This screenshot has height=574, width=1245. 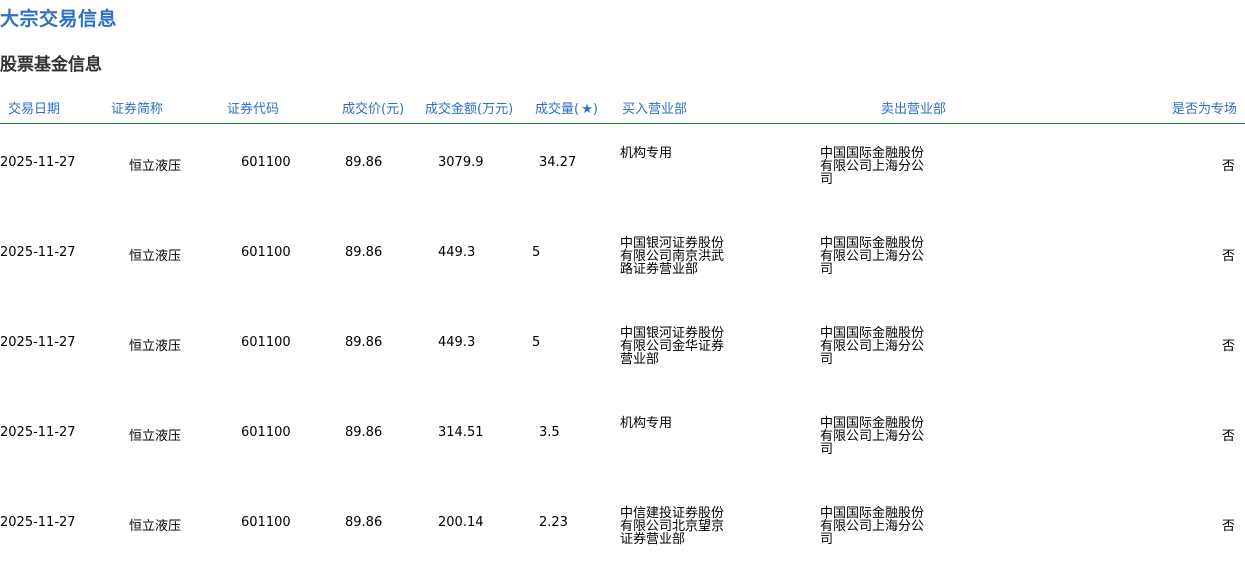 I want to click on header-seller: 卖出营业部, so click(x=913, y=107).